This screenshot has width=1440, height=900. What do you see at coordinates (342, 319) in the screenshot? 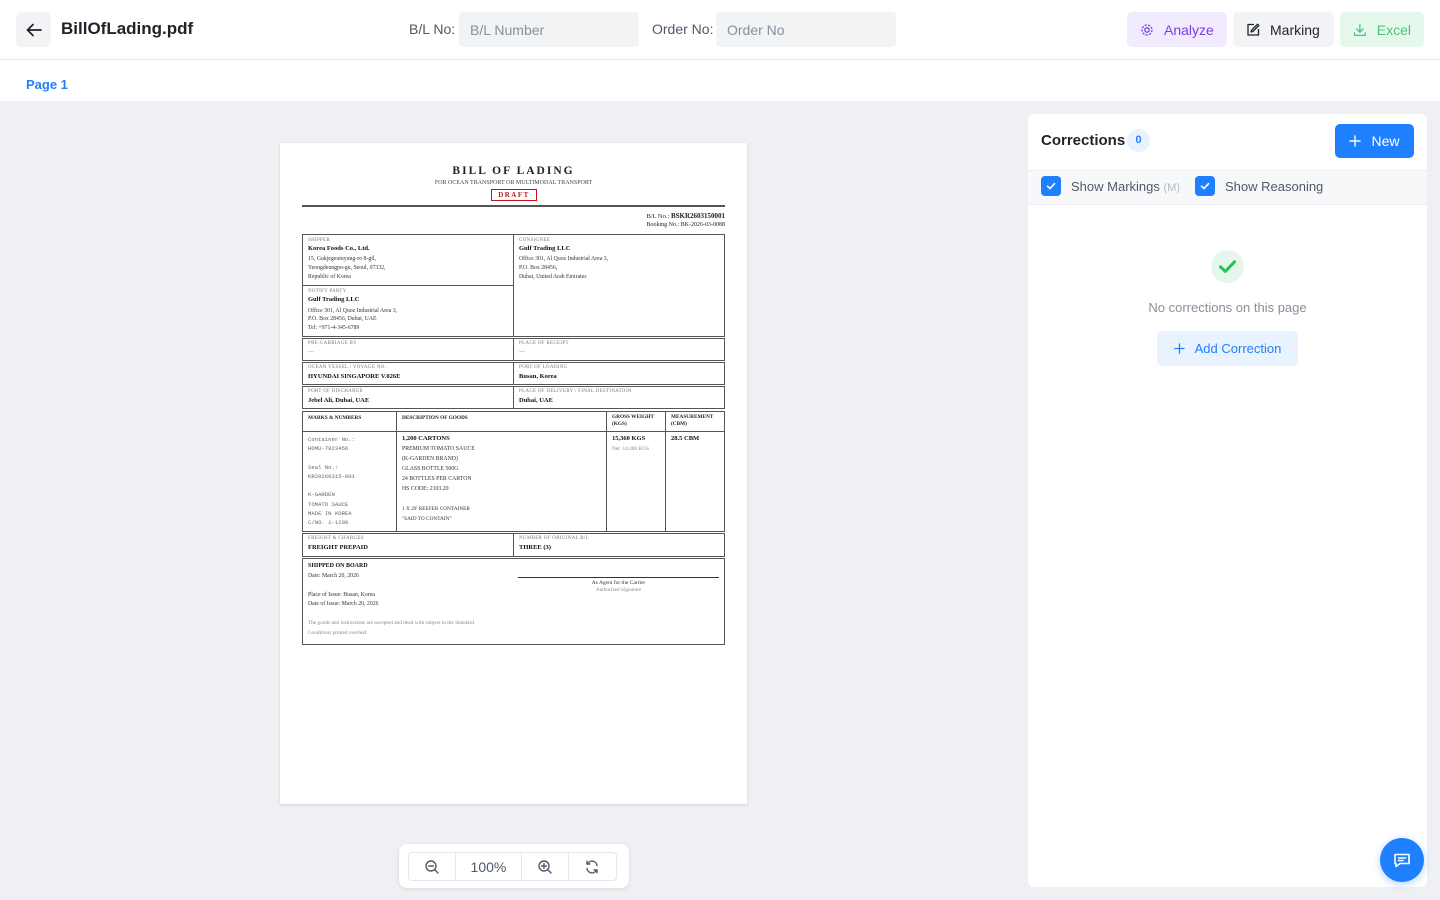
I see `notify-line2: P.O. Box 28456, Dubai, UAE` at bounding box center [342, 319].